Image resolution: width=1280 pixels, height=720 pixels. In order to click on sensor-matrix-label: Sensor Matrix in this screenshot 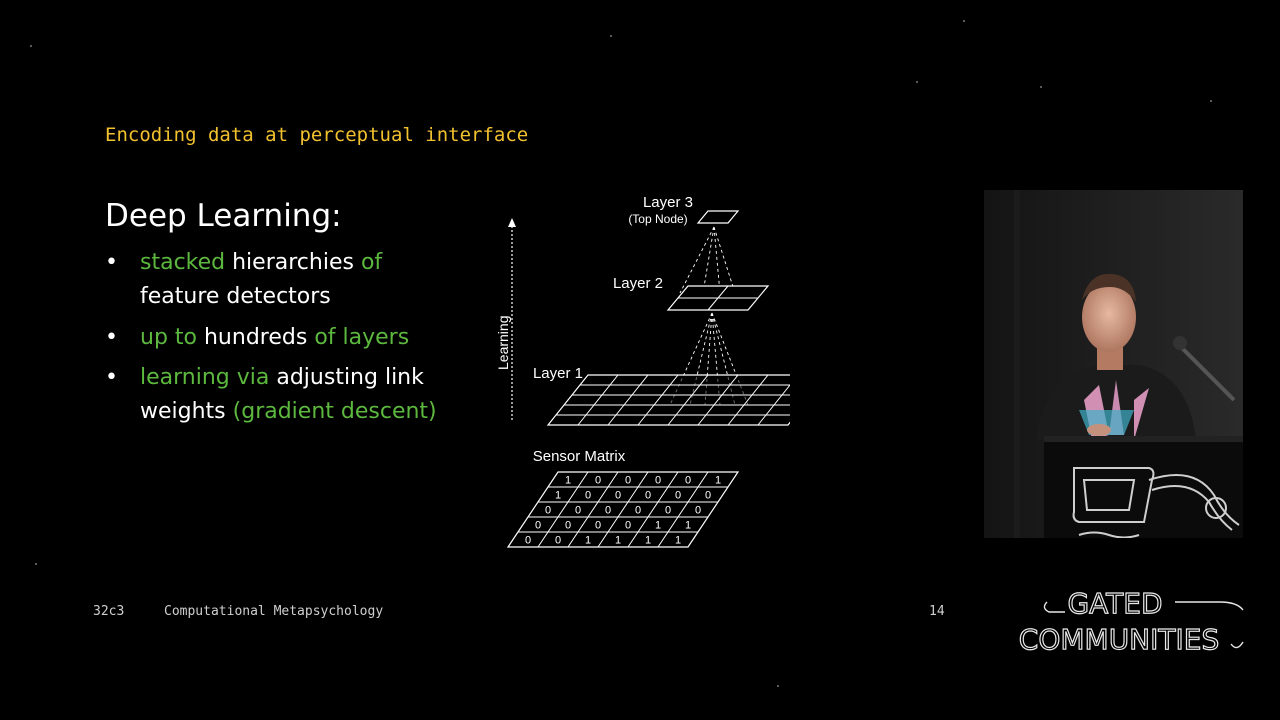, I will do `click(579, 456)`.